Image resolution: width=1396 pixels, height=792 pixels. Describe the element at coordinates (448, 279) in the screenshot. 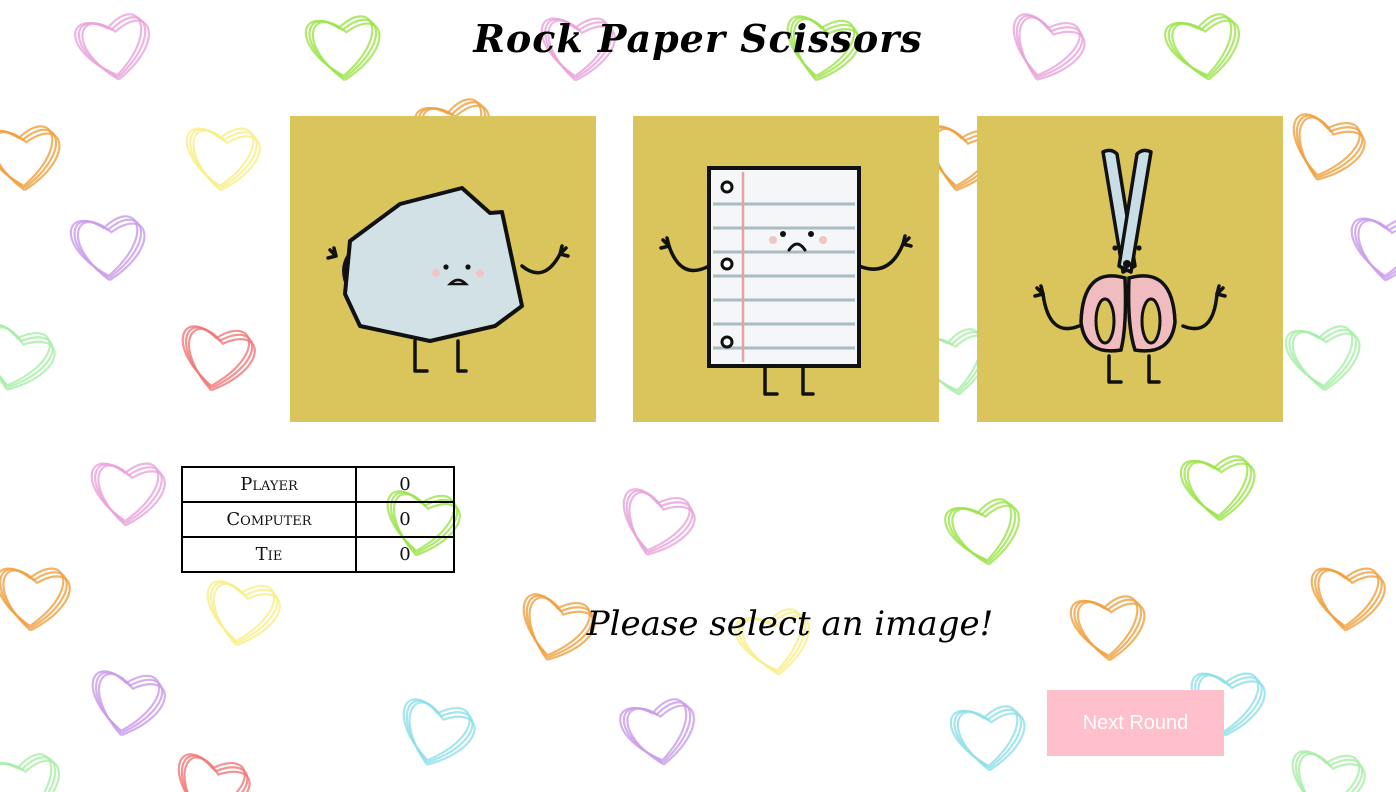

I see `rock-character-icon` at that location.